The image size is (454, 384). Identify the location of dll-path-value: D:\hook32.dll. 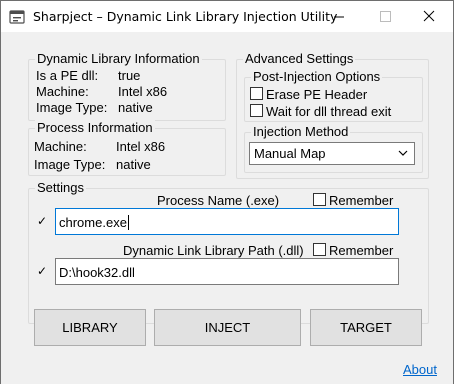
(97, 272).